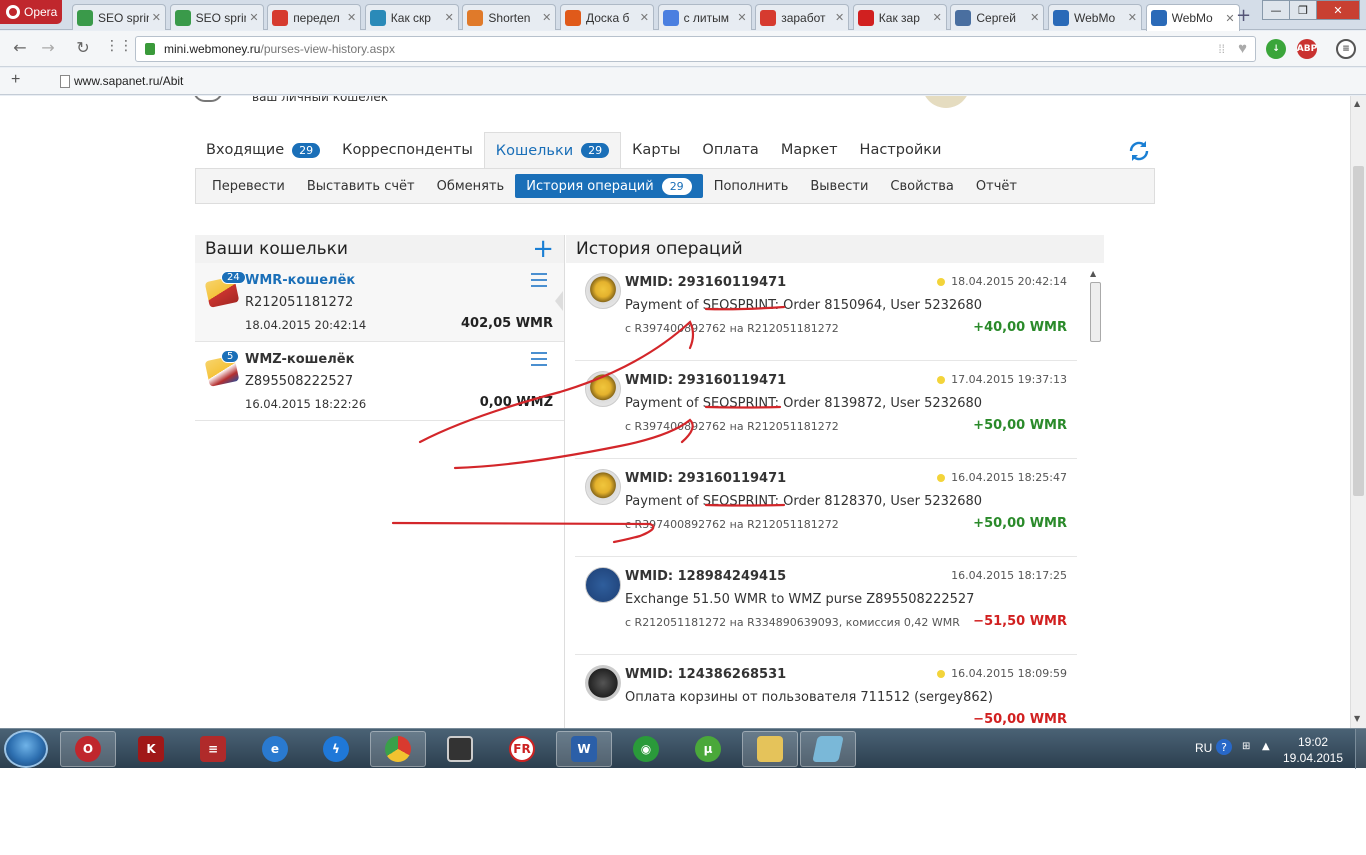  I want to click on reload-icon: ↻, so click(83, 47).